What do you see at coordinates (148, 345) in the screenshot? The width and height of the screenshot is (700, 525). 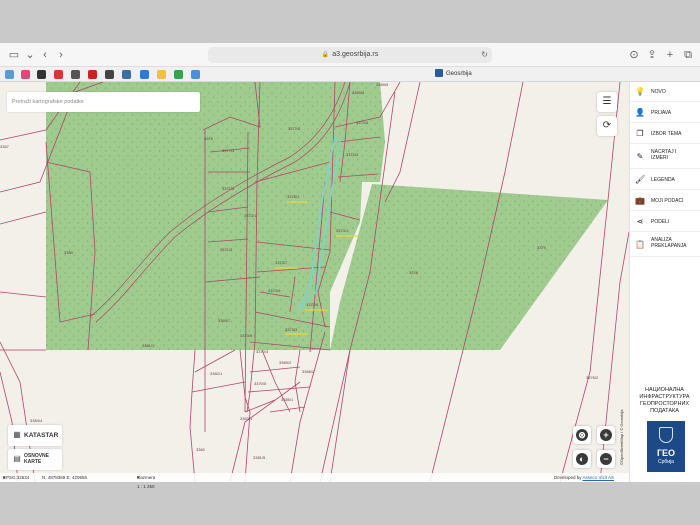 I see `parcel-label: 3381/1` at bounding box center [148, 345].